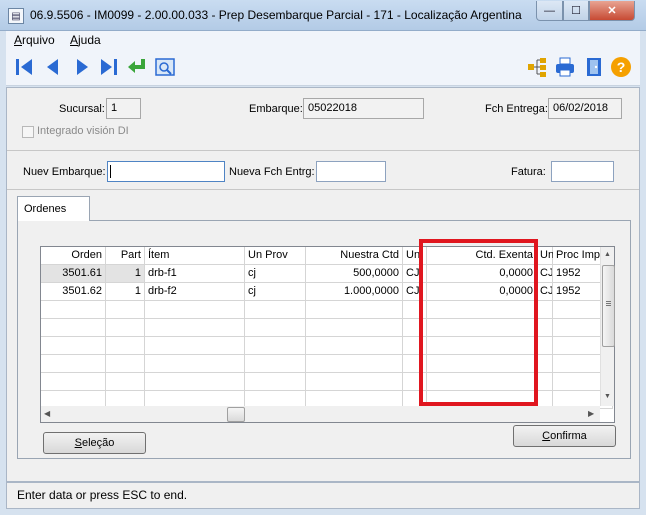 This screenshot has height=515, width=646. I want to click on cell: 1.000,0000, so click(354, 292).